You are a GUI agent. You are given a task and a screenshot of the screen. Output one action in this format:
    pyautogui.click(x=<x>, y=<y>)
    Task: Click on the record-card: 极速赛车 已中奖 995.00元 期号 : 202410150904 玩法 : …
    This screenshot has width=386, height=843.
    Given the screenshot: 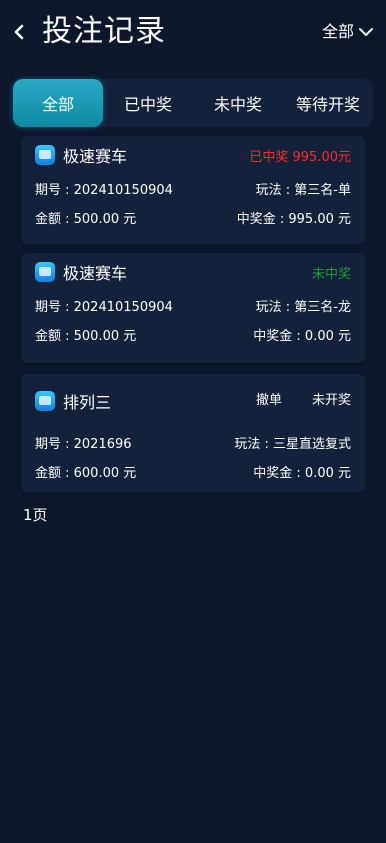 What is the action you would take?
    pyautogui.click(x=193, y=190)
    